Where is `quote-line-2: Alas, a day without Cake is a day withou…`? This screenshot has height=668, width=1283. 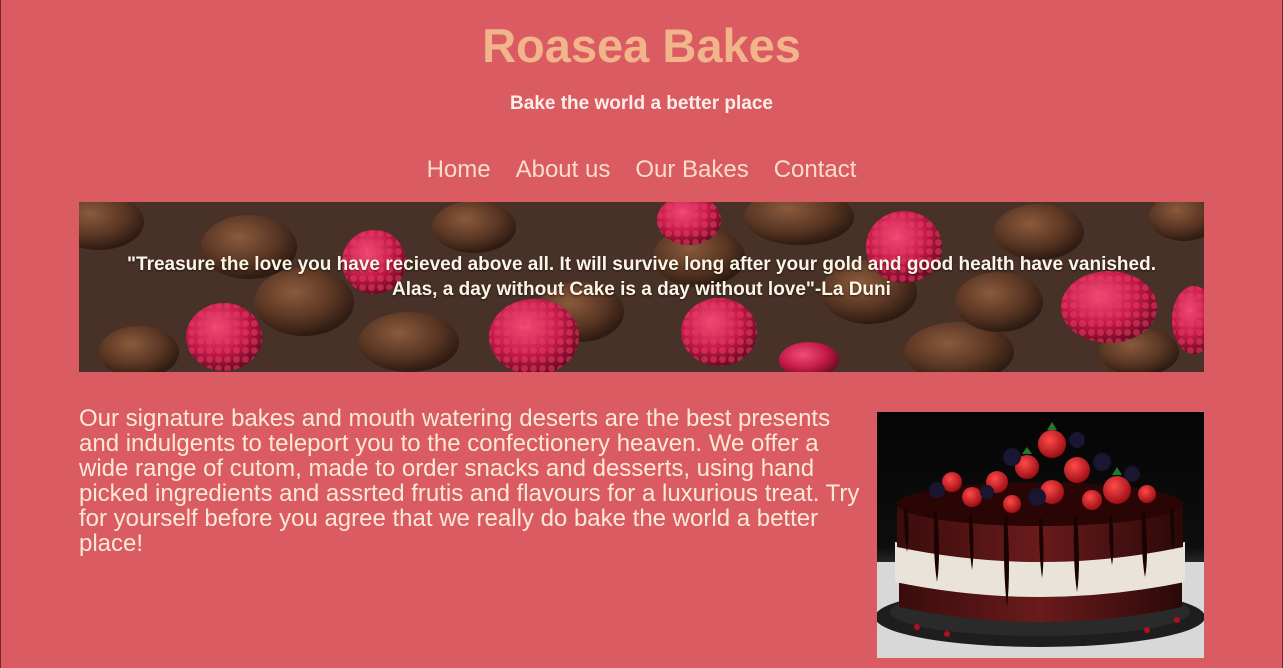 quote-line-2: Alas, a day without Cake is a day withou… is located at coordinates (641, 289).